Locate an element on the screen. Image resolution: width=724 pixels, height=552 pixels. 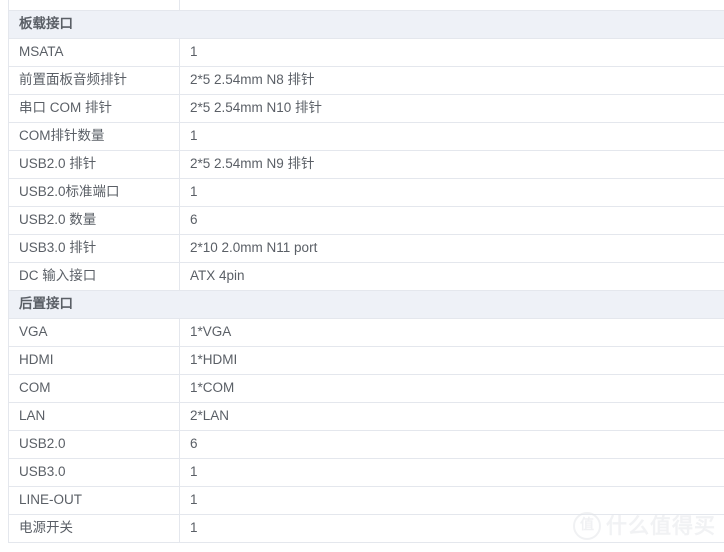
spec-label: MSATA is located at coordinates (94, 52).